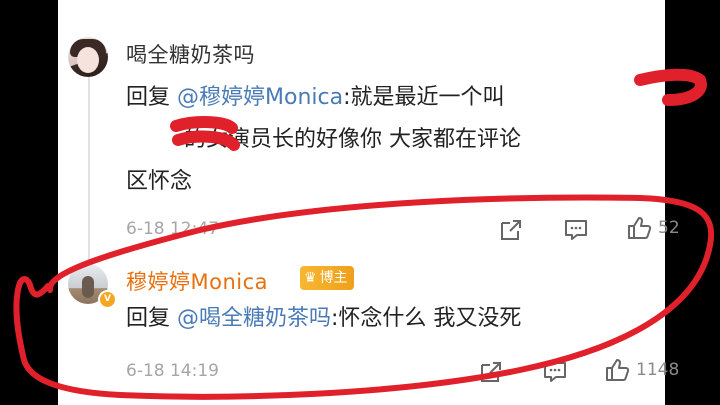 The height and width of the screenshot is (405, 720). What do you see at coordinates (190, 54) in the screenshot?
I see `comment-username: 喝全糖奶茶吗` at bounding box center [190, 54].